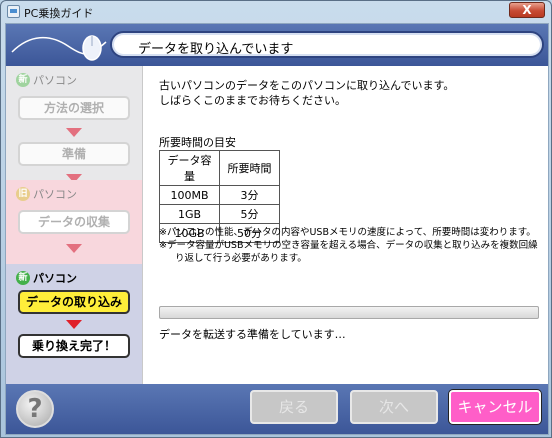  I want to click on message-line: しばらくこのままでお待ちください。, so click(252, 100).